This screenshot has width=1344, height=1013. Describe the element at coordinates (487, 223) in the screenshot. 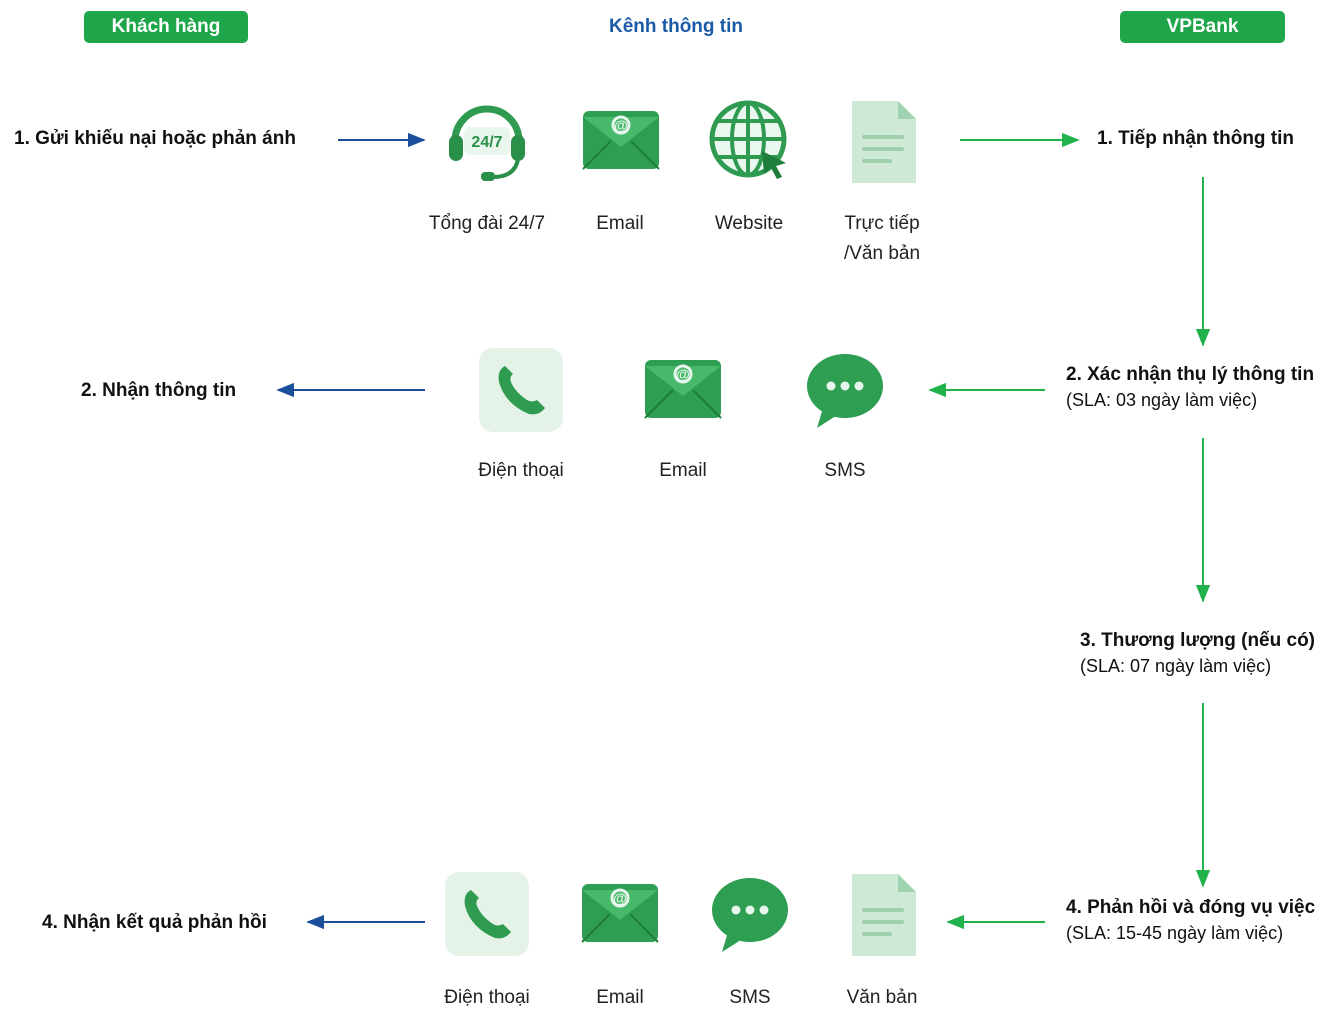

I see `channel-label-hotline: Tổng đài 24/7` at that location.